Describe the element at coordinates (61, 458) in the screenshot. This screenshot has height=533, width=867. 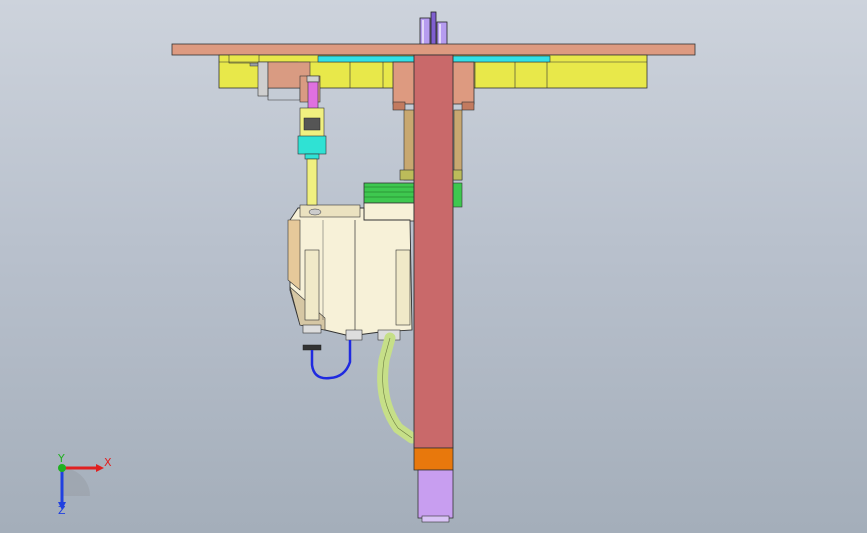
I see `y-axis-label: Y` at that location.